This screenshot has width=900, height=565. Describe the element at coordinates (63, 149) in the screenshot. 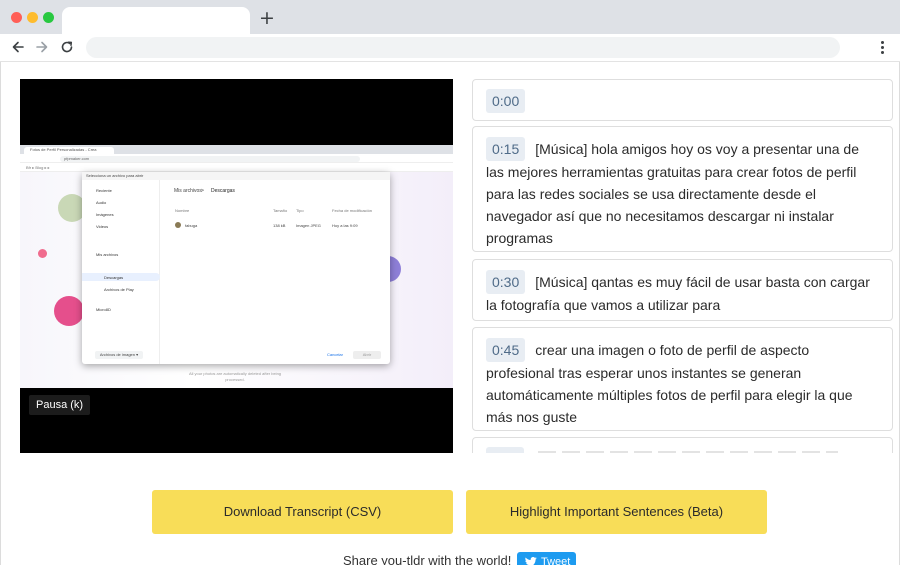

I see `frame-tab-title: Fotos de Perfil Personalizadas - Crea` at that location.